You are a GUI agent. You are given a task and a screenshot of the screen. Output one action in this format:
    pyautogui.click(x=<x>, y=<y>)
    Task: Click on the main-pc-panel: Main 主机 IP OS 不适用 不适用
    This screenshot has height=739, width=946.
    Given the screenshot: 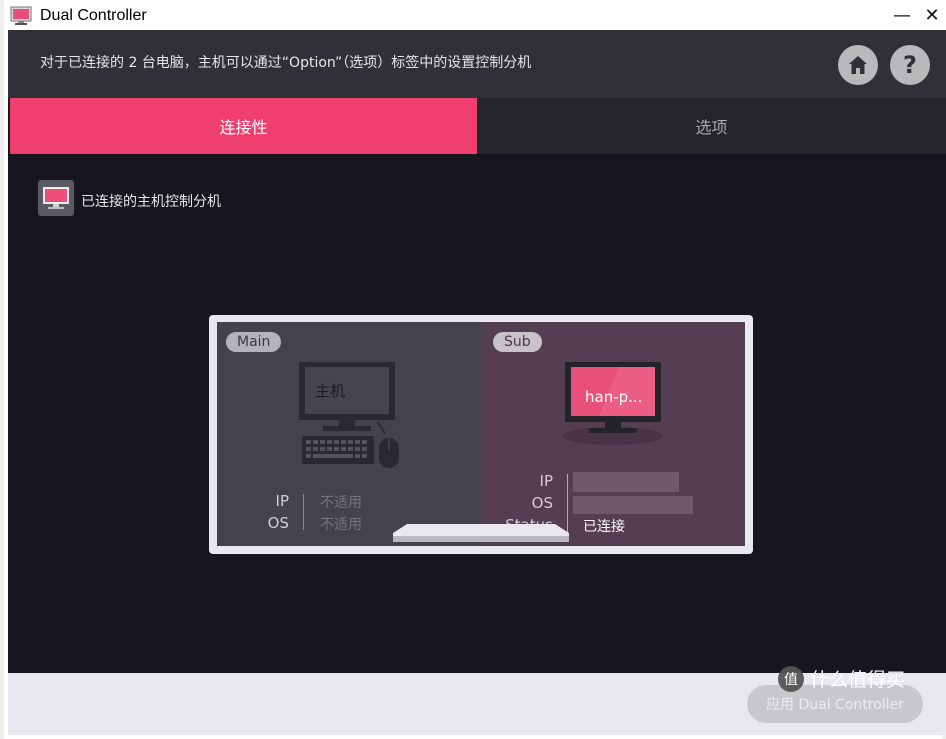 What is the action you would take?
    pyautogui.click(x=349, y=434)
    